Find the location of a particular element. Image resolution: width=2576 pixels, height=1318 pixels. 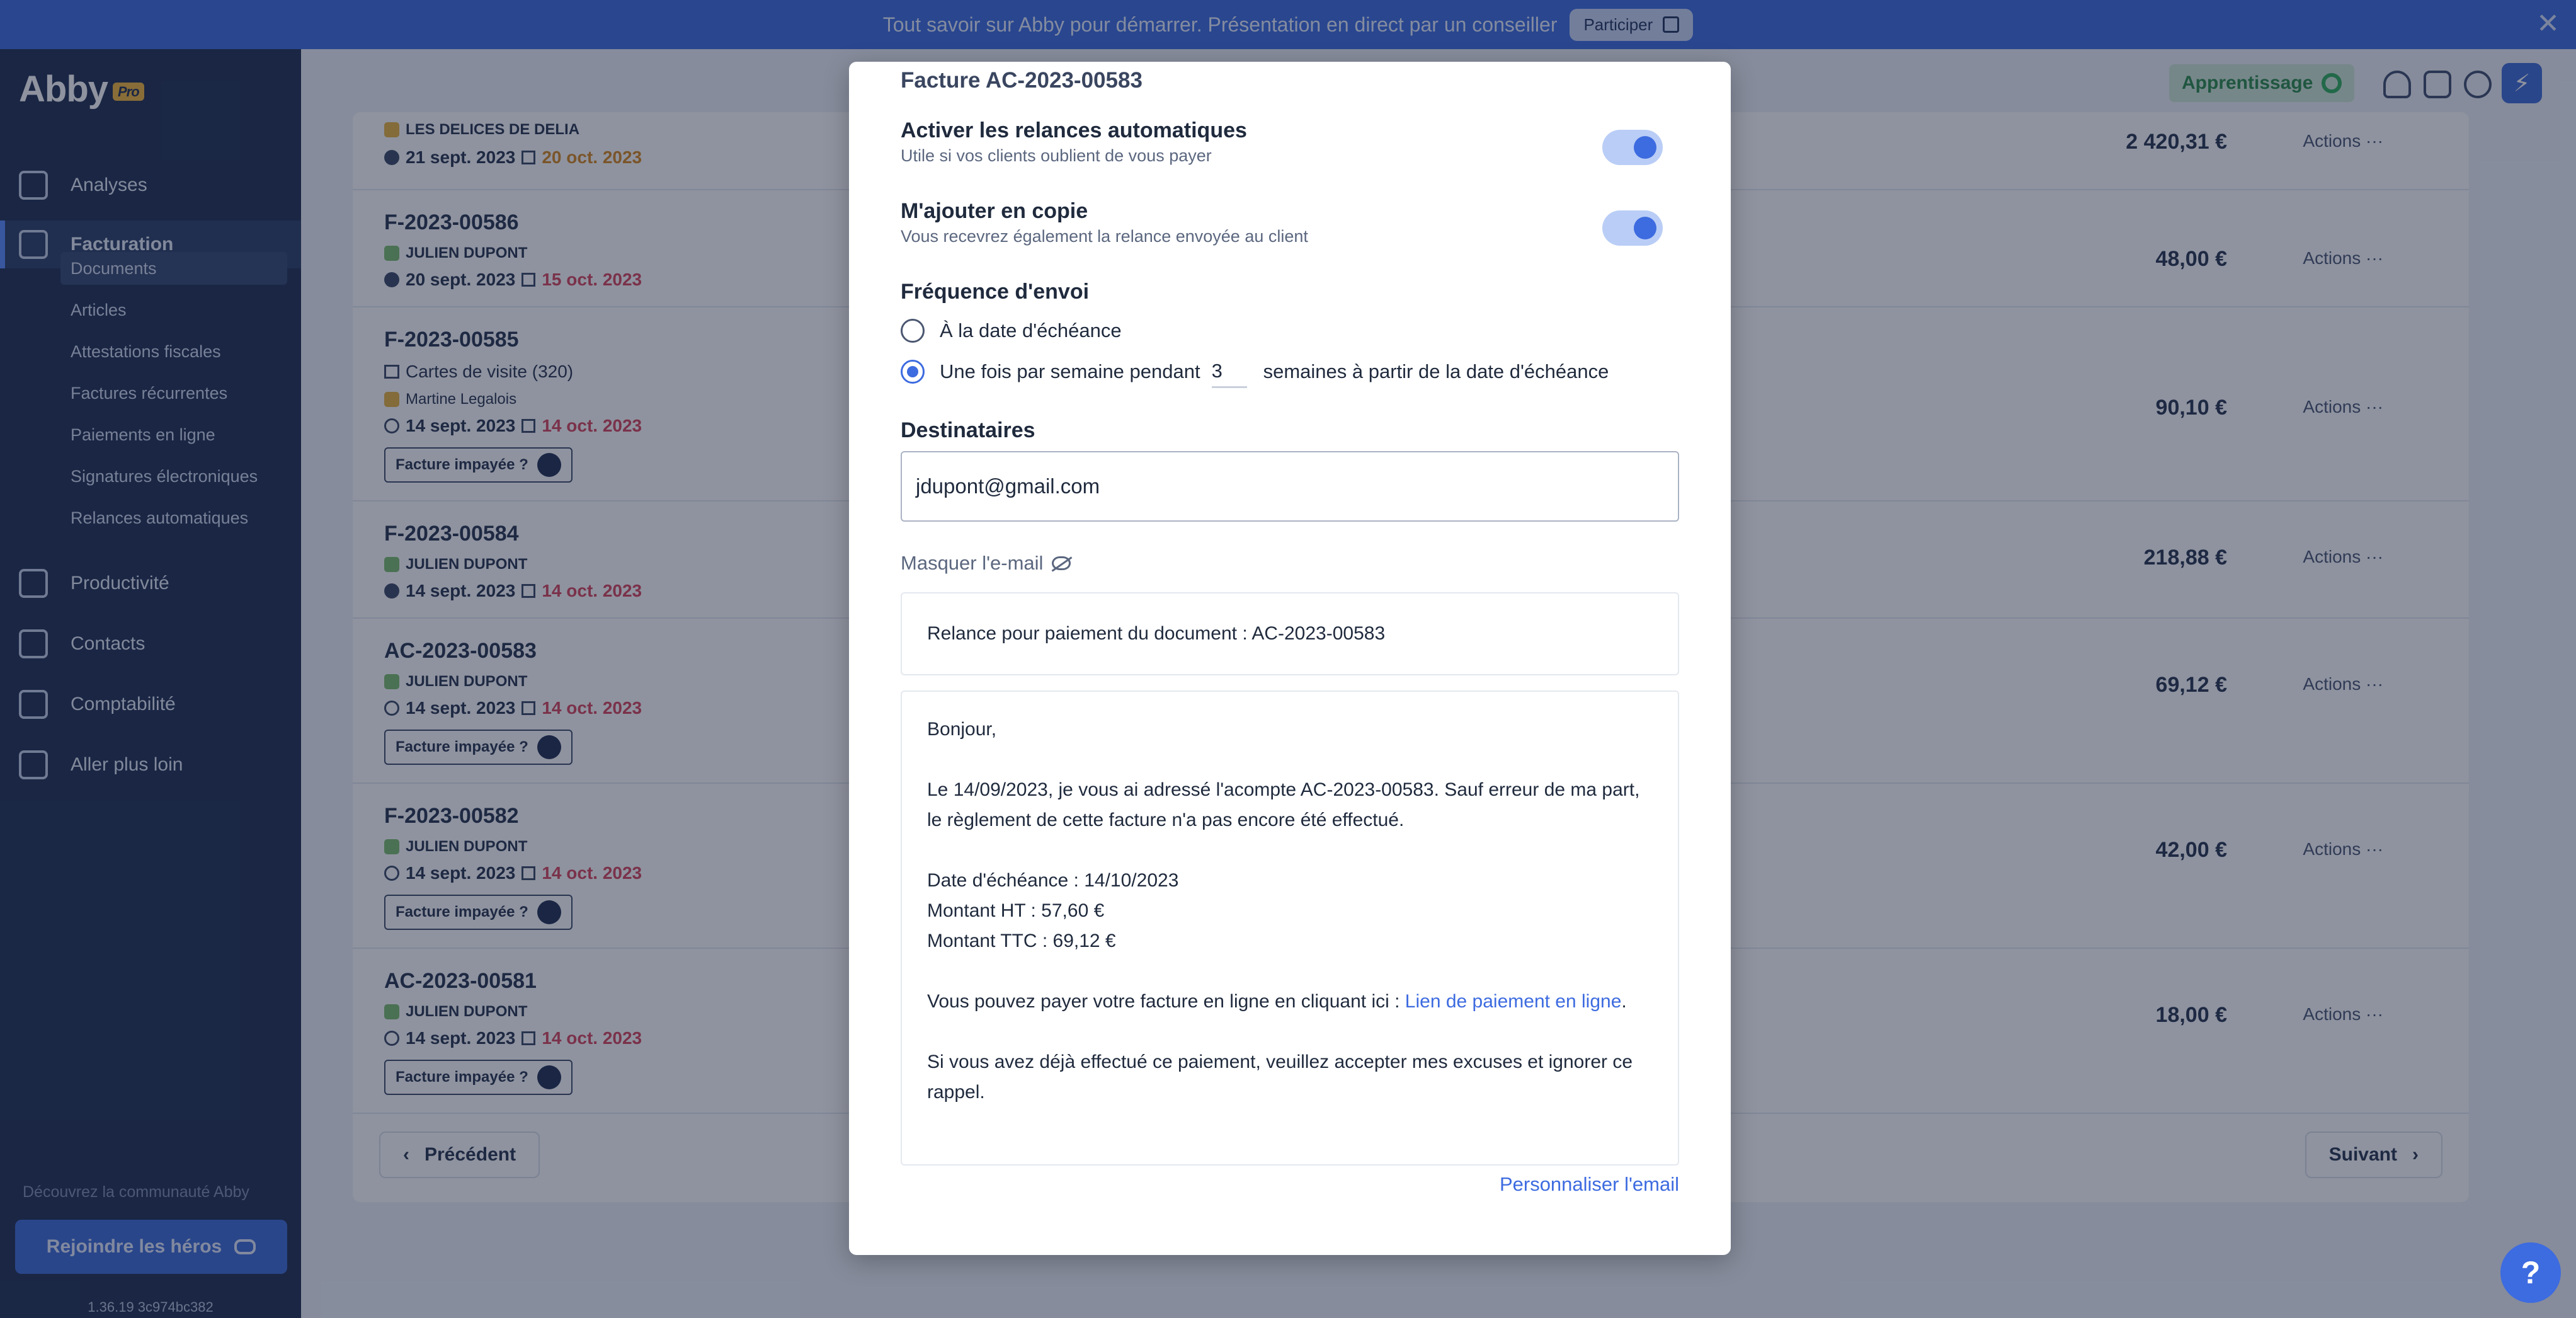

modal-title: Facture AC-2023-00583 is located at coordinates (1022, 80).